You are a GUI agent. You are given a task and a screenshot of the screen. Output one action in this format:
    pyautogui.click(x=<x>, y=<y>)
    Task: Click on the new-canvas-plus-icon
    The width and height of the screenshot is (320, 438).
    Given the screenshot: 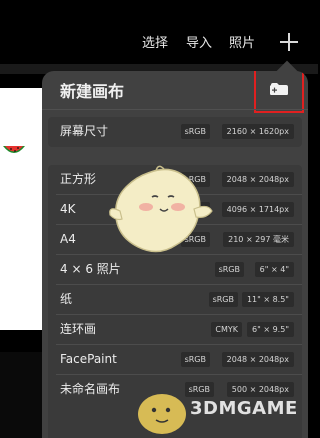 What is the action you would take?
    pyautogui.click(x=289, y=42)
    